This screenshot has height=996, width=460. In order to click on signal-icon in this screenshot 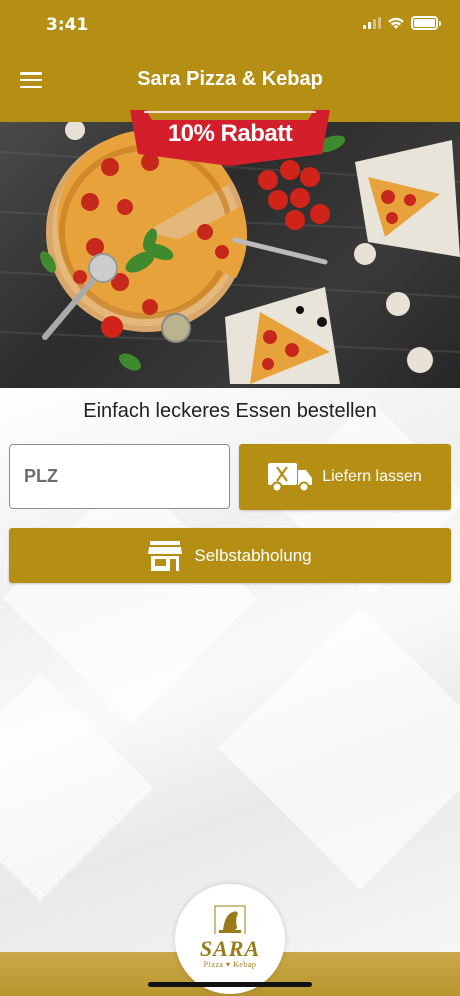, I will do `click(372, 23)`.